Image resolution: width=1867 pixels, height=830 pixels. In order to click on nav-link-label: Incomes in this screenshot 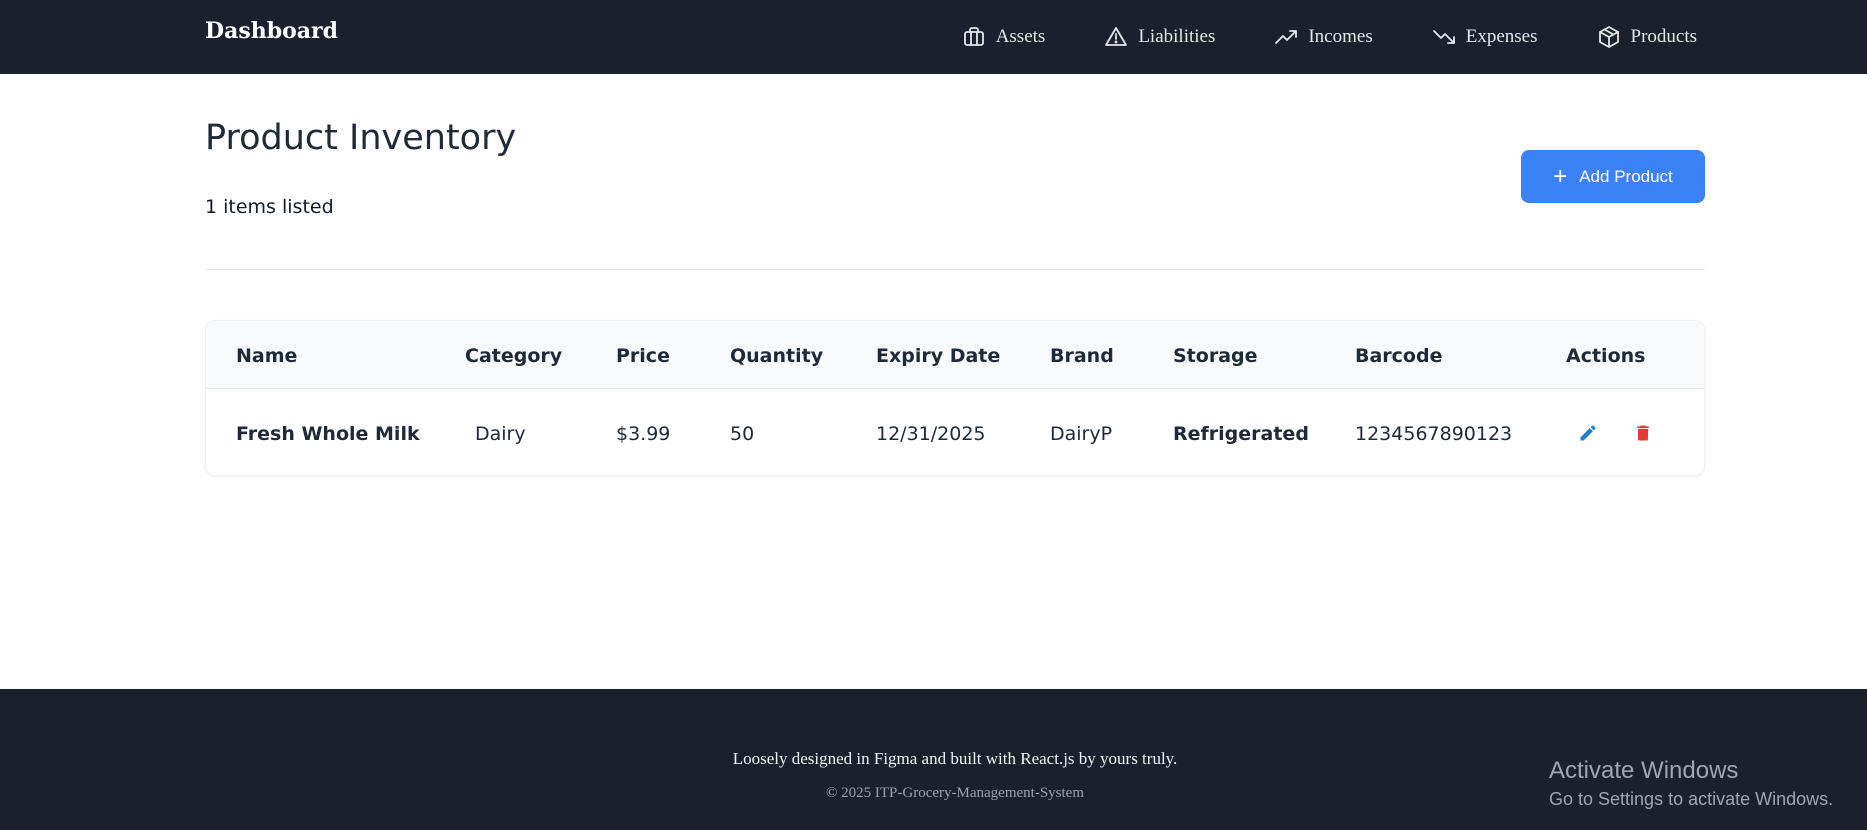, I will do `click(1340, 36)`.